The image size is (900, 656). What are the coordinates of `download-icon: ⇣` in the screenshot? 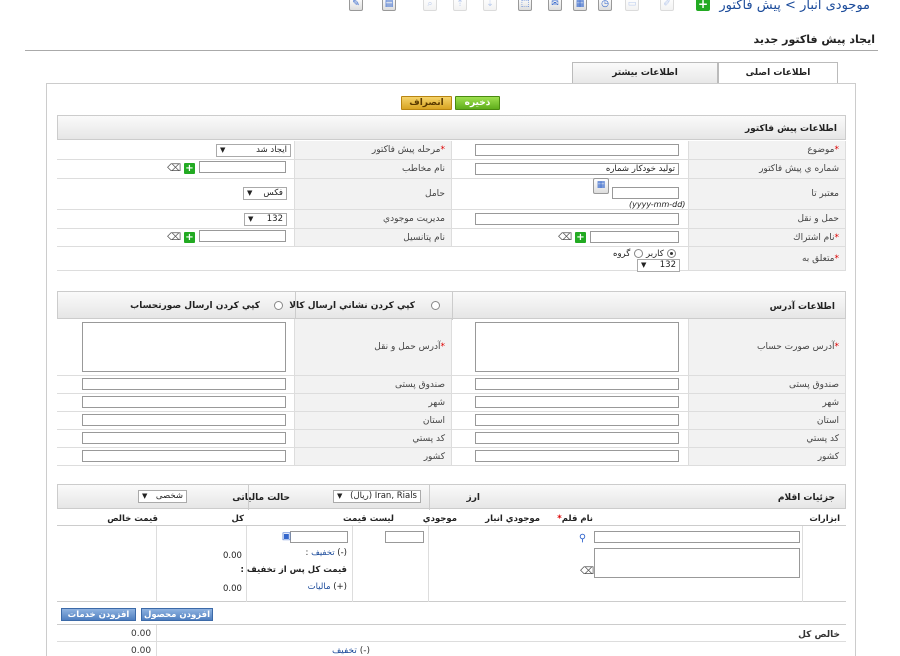 It's located at (490, 5).